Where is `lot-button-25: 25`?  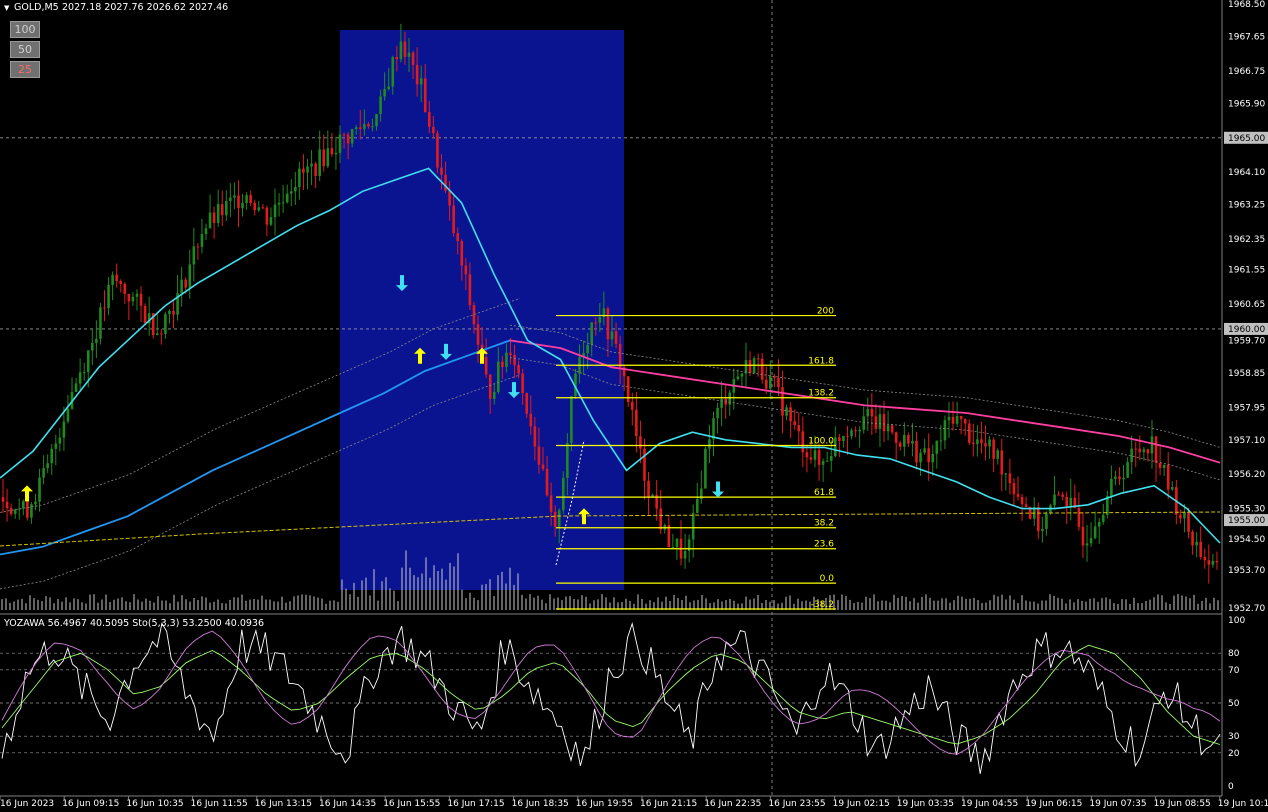 lot-button-25: 25 is located at coordinates (25, 69).